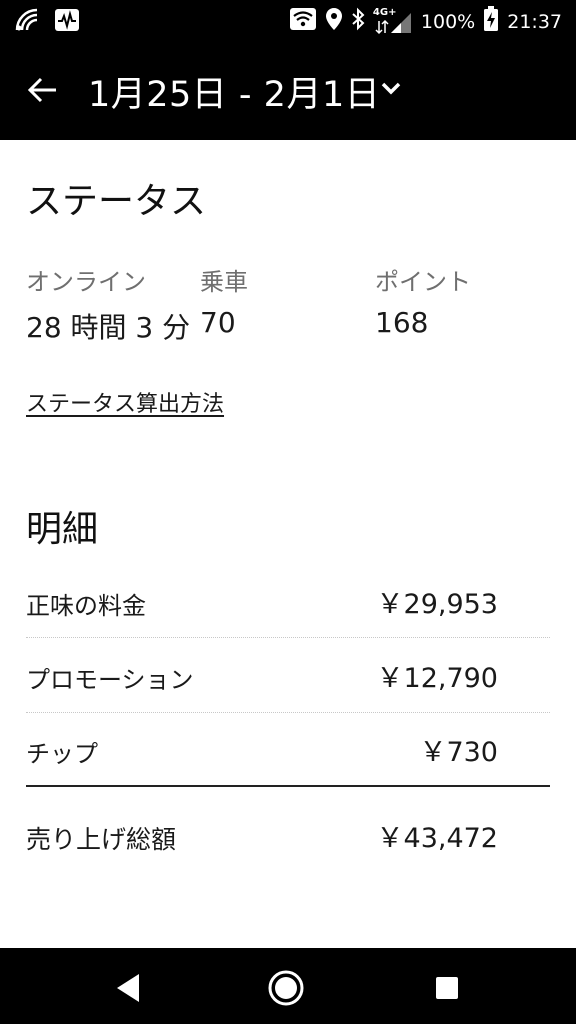  What do you see at coordinates (447, 988) in the screenshot?
I see `square-recents-icon` at bounding box center [447, 988].